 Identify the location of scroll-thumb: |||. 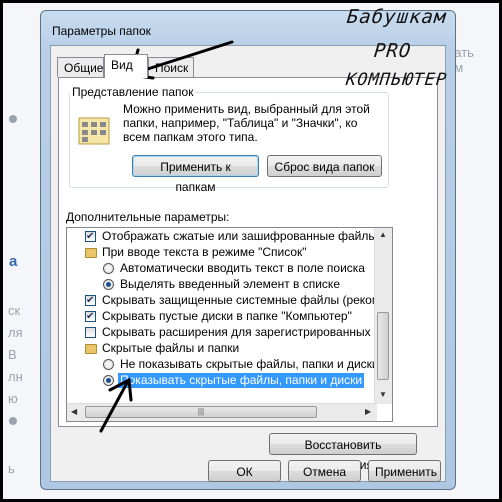
(201, 412).